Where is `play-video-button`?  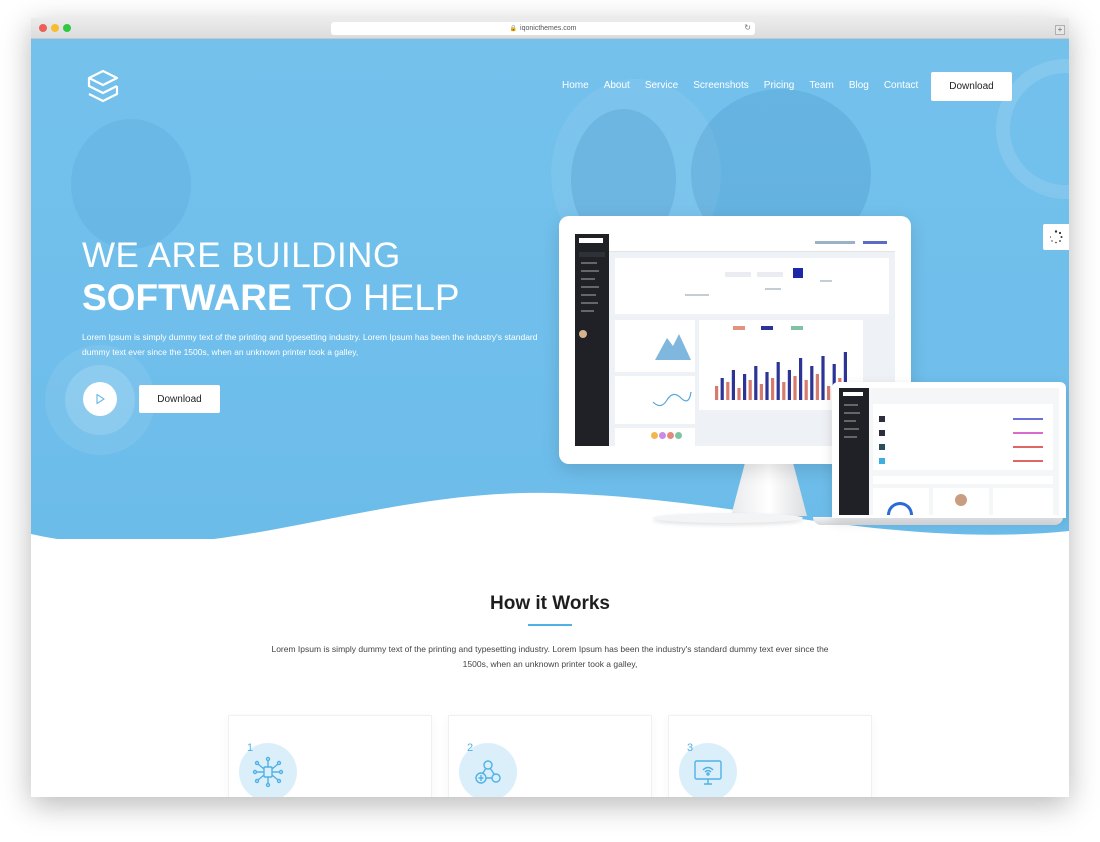
play-video-button is located at coordinates (100, 399).